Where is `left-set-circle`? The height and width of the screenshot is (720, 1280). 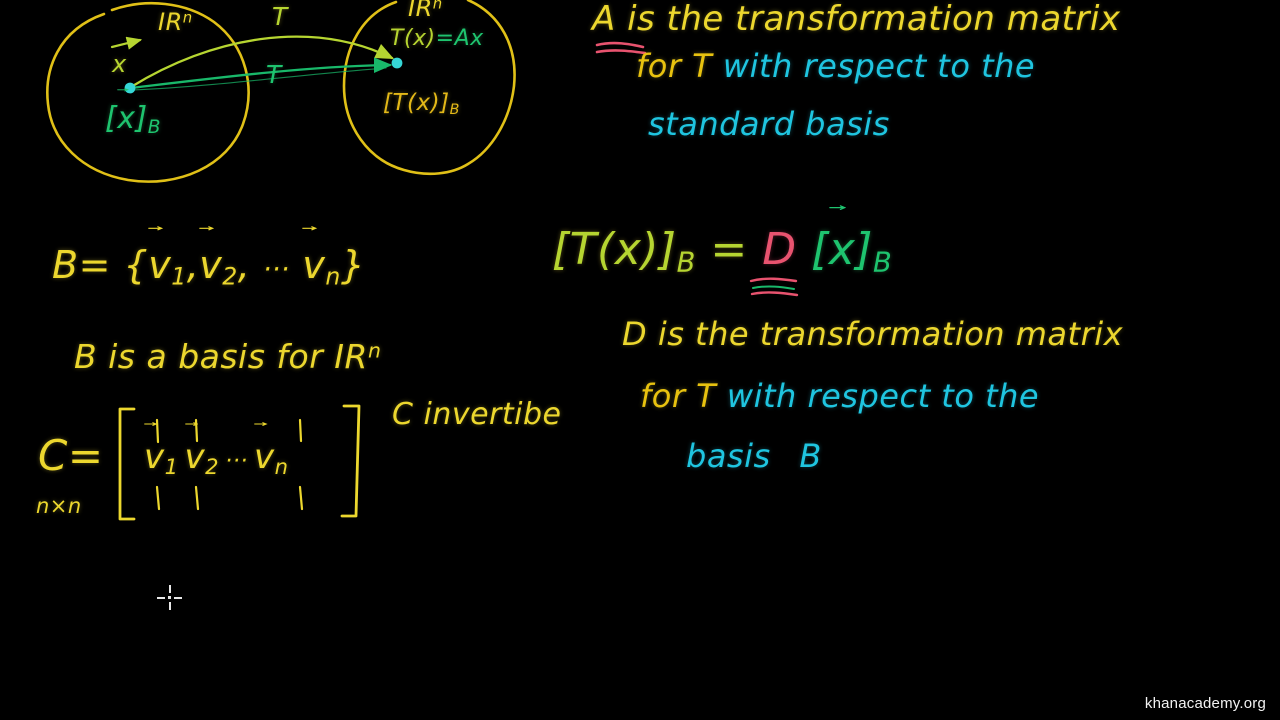 left-set-circle is located at coordinates (148, 92).